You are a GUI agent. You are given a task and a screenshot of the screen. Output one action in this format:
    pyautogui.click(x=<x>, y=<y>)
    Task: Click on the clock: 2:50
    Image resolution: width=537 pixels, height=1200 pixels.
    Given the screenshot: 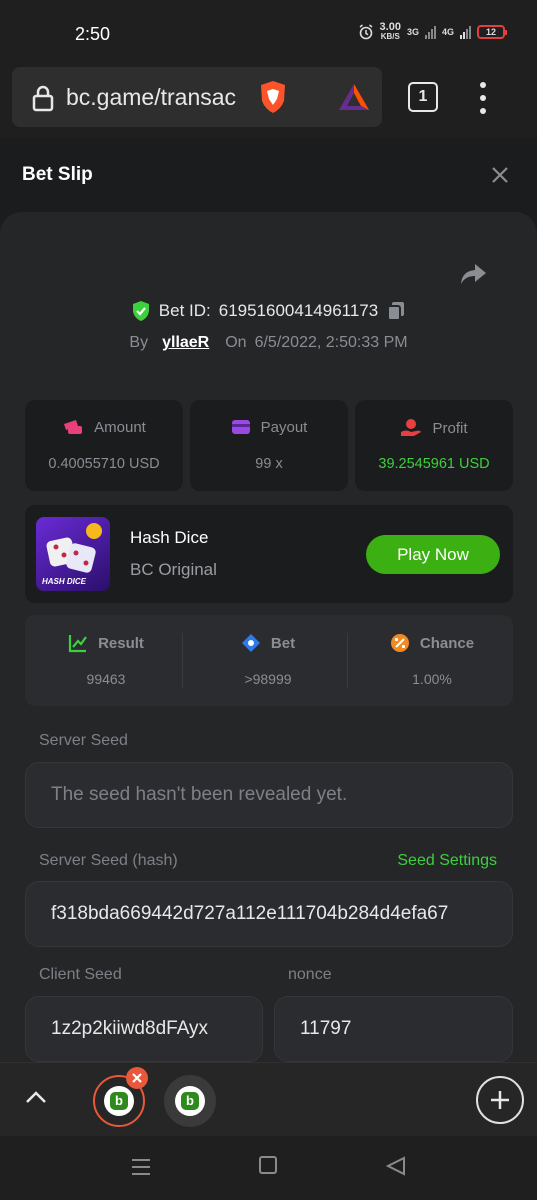 What is the action you would take?
    pyautogui.click(x=93, y=34)
    